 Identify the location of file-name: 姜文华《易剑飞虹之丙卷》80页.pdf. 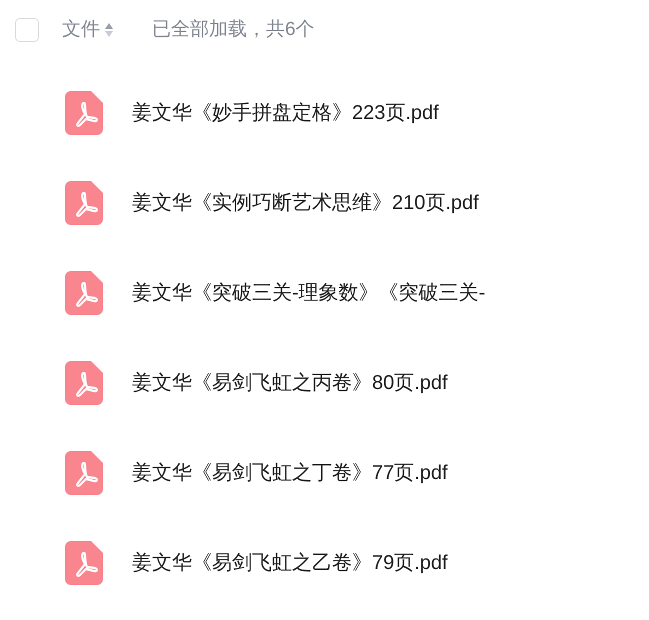
(290, 383).